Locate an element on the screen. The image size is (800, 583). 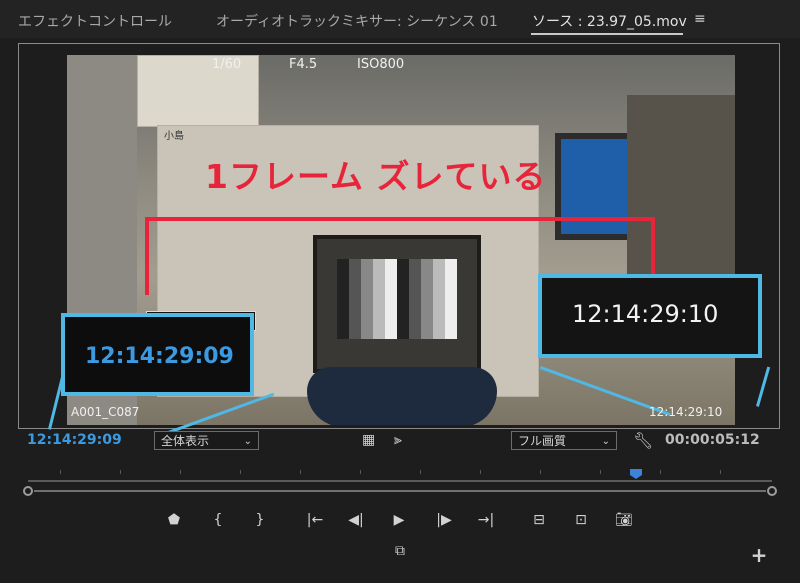
chair is located at coordinates (402, 396).